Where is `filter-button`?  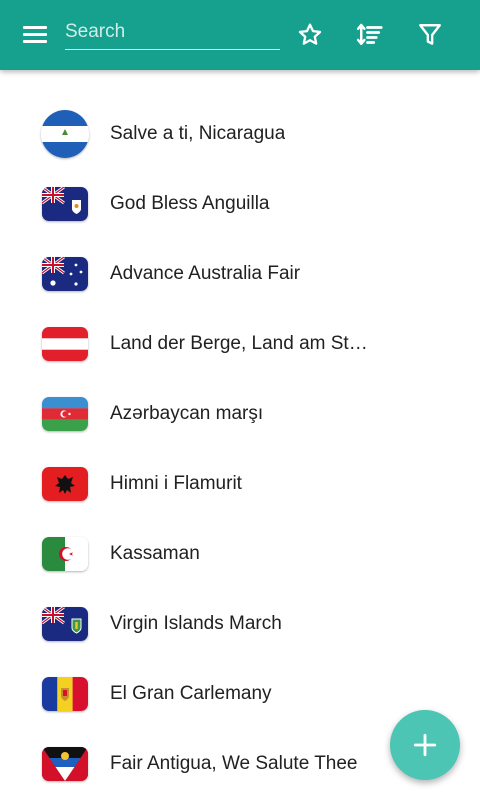
filter-button is located at coordinates (430, 35).